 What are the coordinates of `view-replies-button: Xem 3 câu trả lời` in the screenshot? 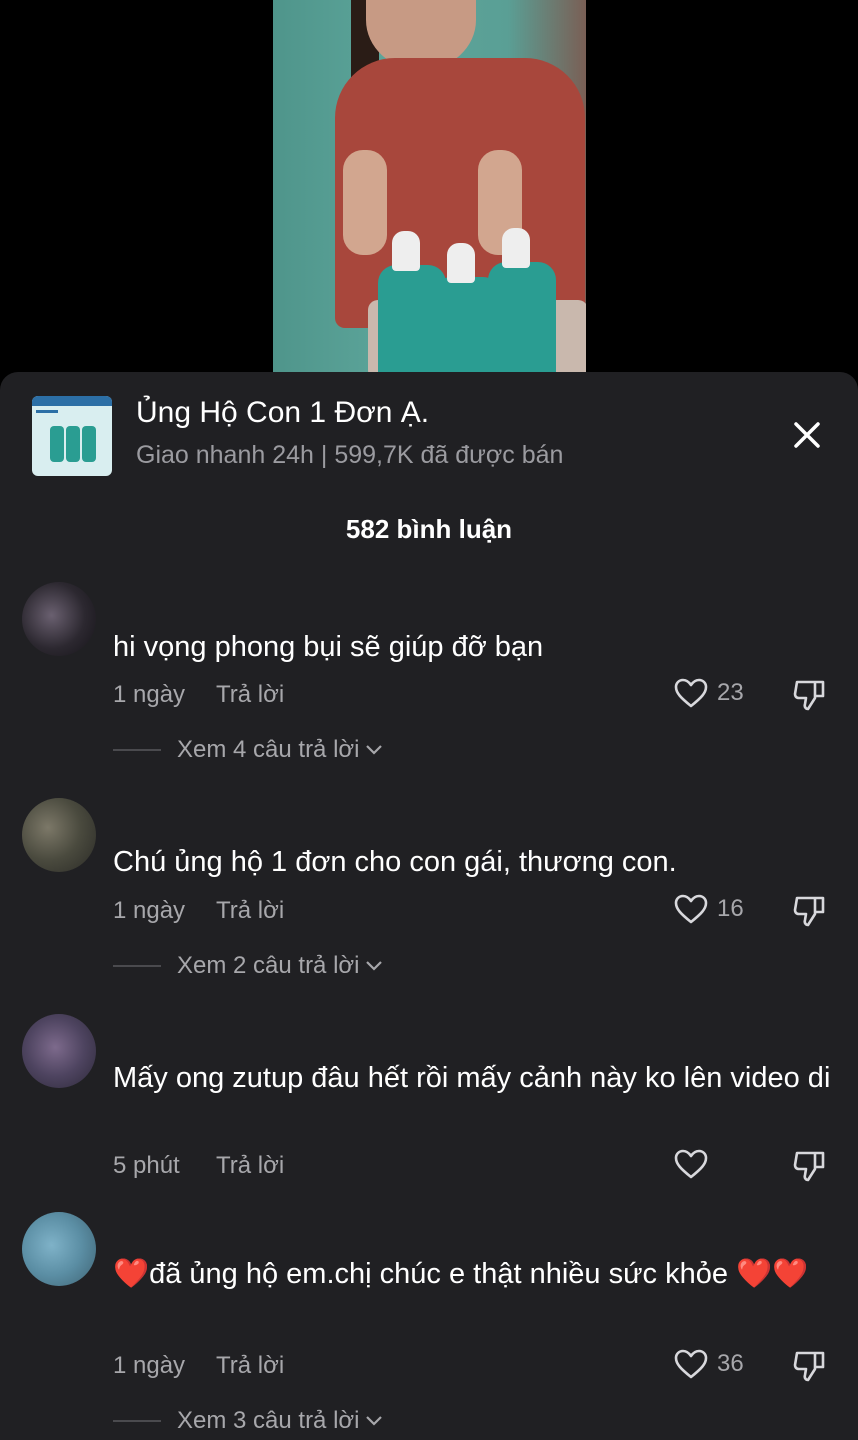 It's located at (248, 1421).